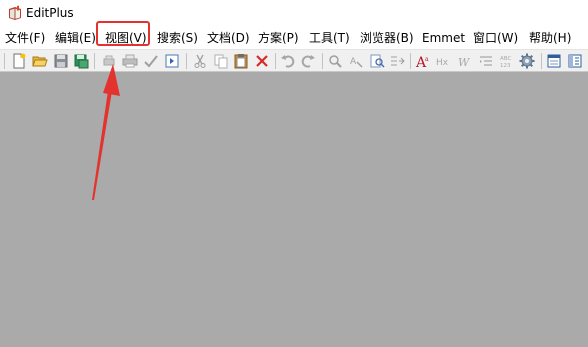  I want to click on menu-document: 文档(D), so click(228, 38).